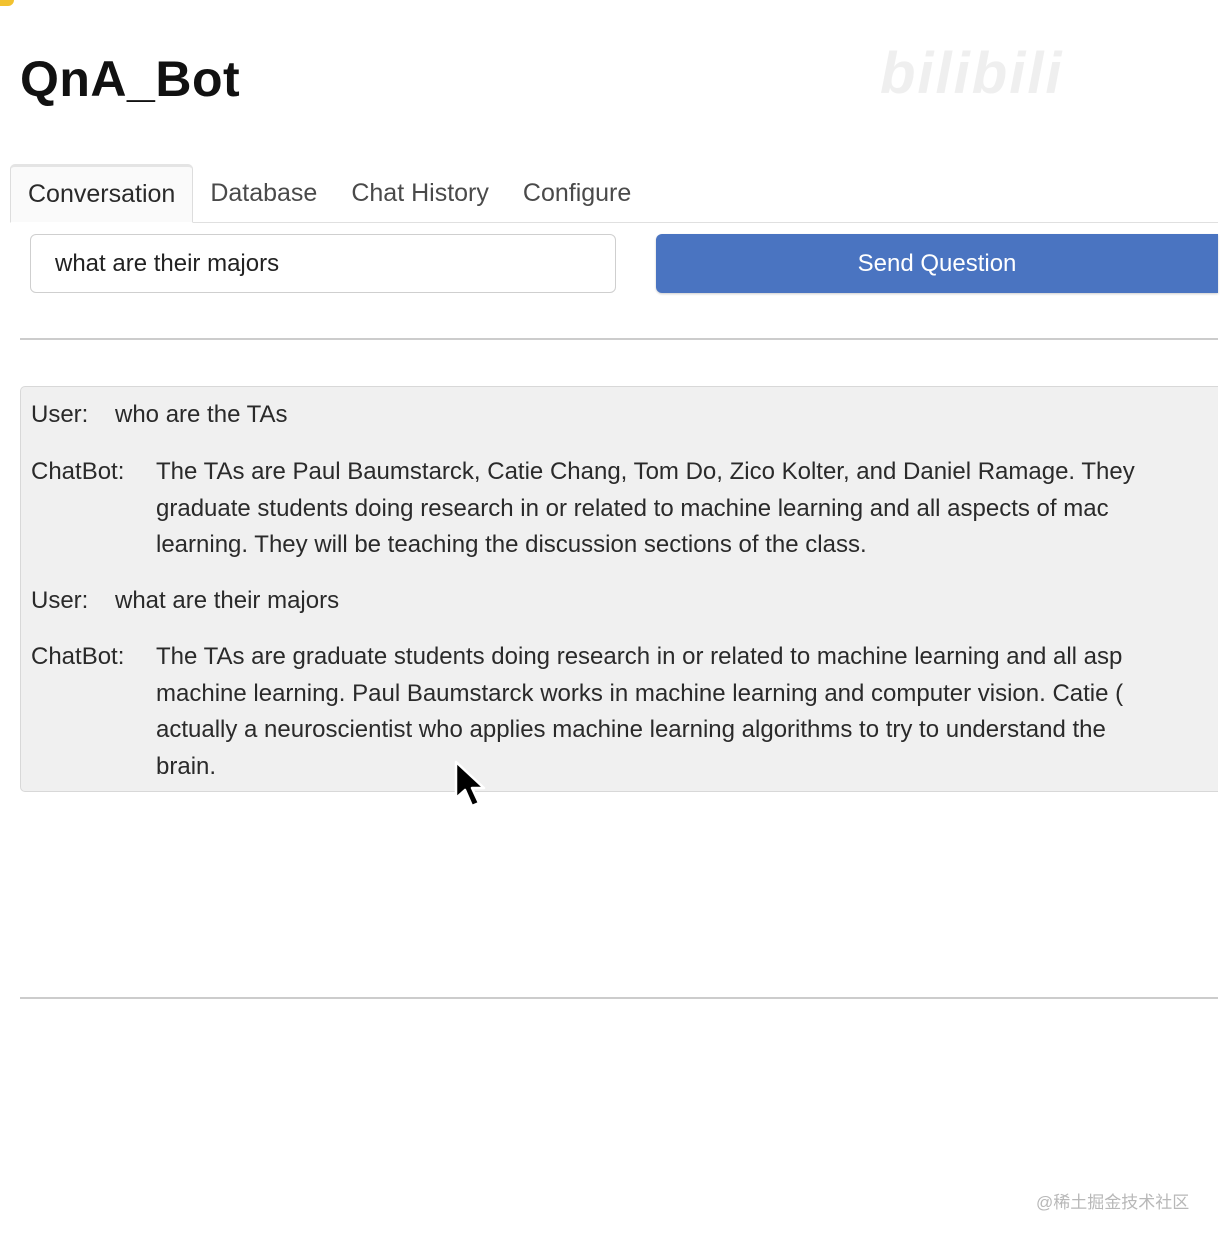  What do you see at coordinates (263, 193) in the screenshot?
I see `tab-database: Database` at bounding box center [263, 193].